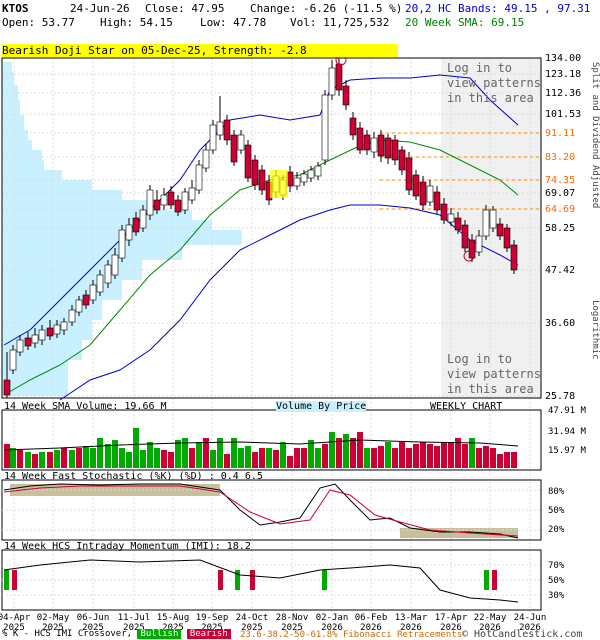 The width and height of the screenshot is (600, 640). What do you see at coordinates (563, 74) in the screenshot?
I see `price-axis-label: 123.18` at bounding box center [563, 74].